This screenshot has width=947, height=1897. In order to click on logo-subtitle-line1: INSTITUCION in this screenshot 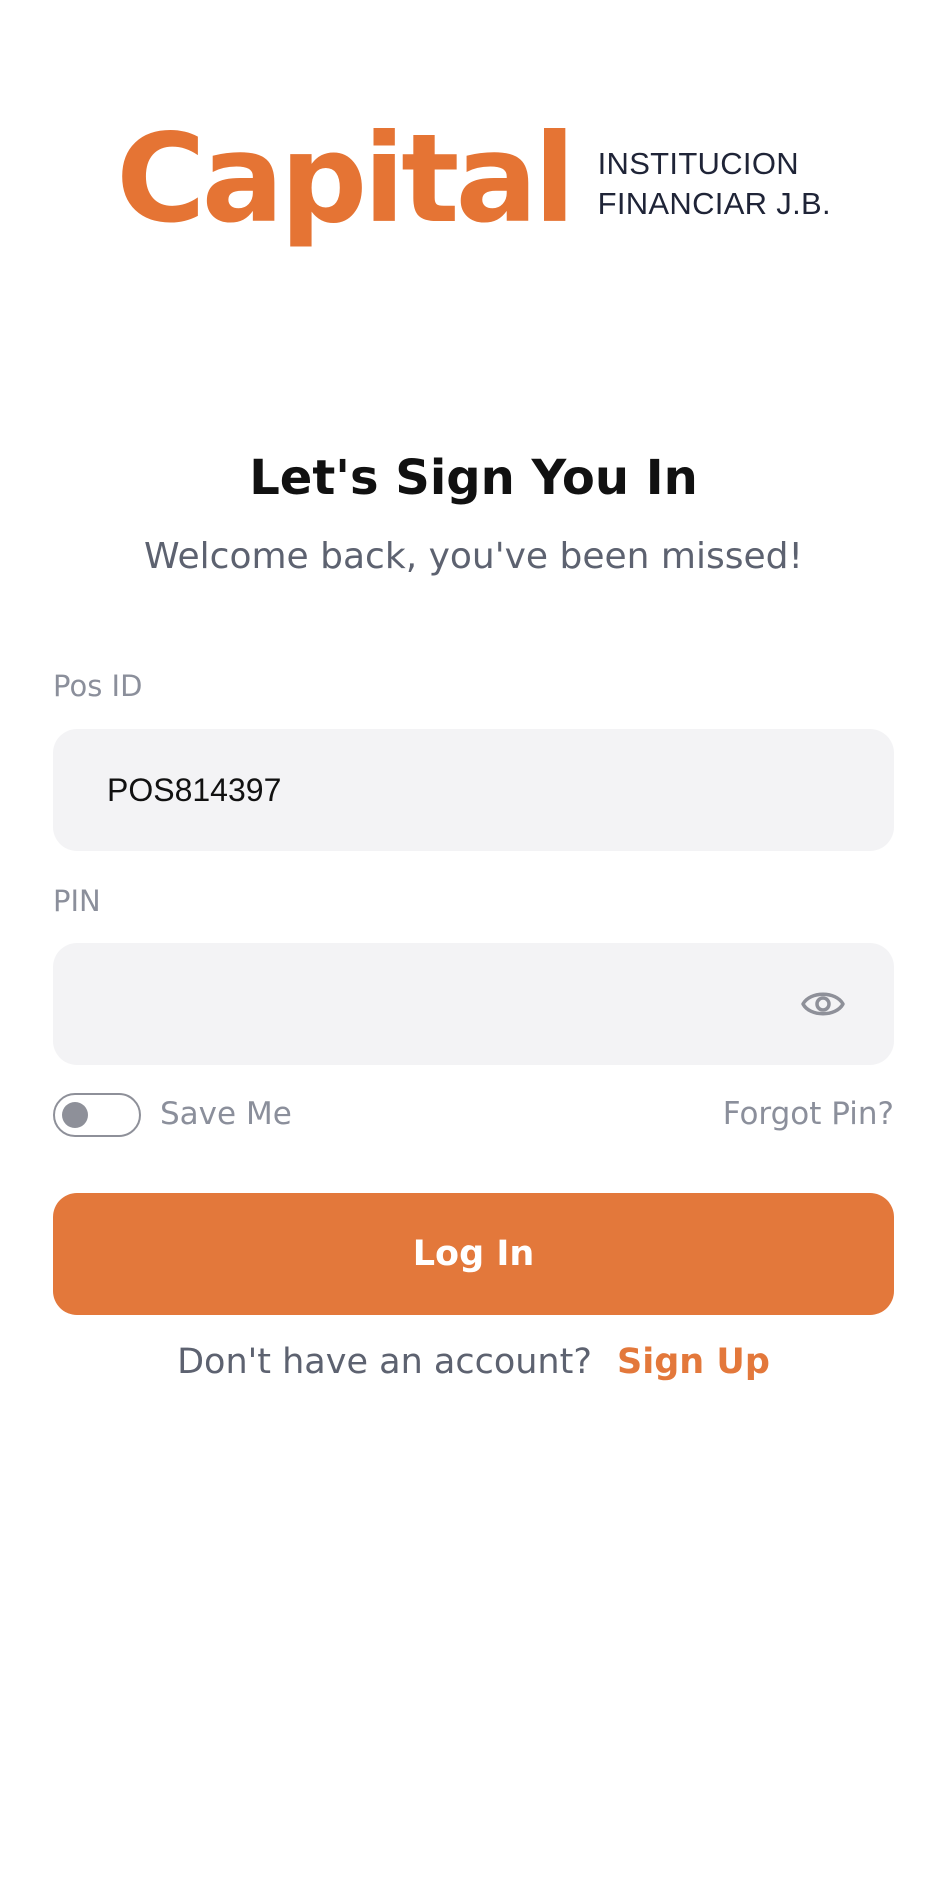, I will do `click(698, 163)`.